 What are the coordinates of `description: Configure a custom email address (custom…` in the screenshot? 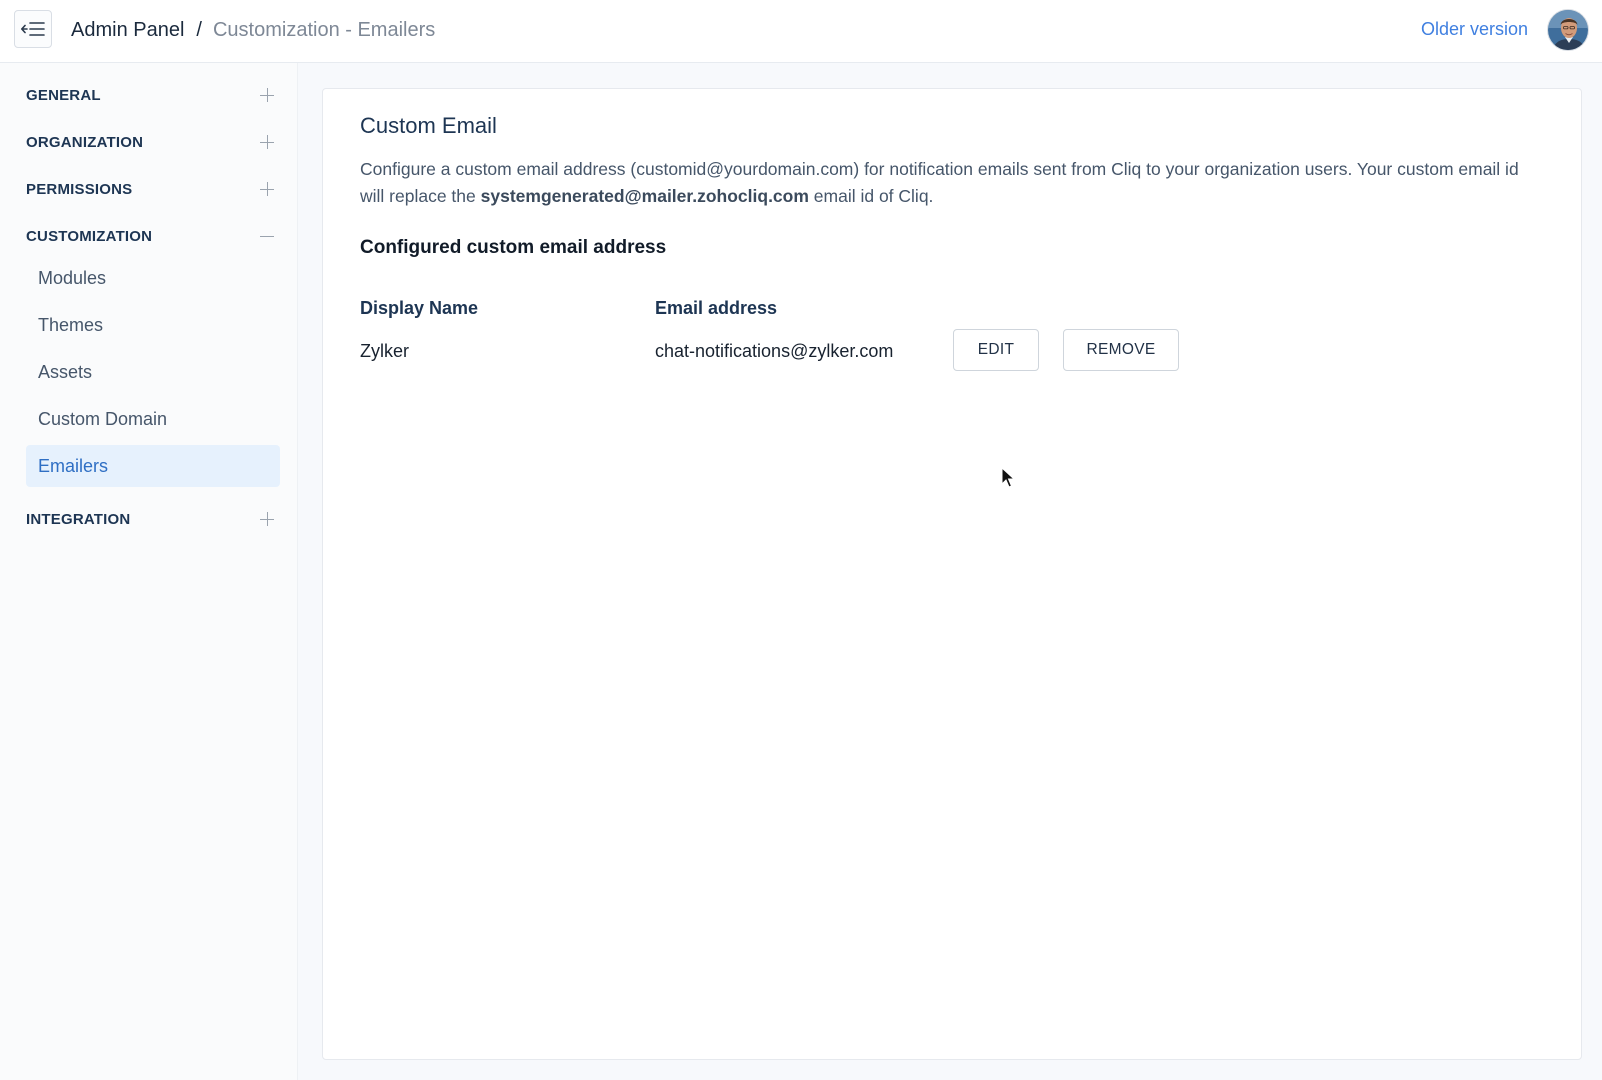 It's located at (950, 183).